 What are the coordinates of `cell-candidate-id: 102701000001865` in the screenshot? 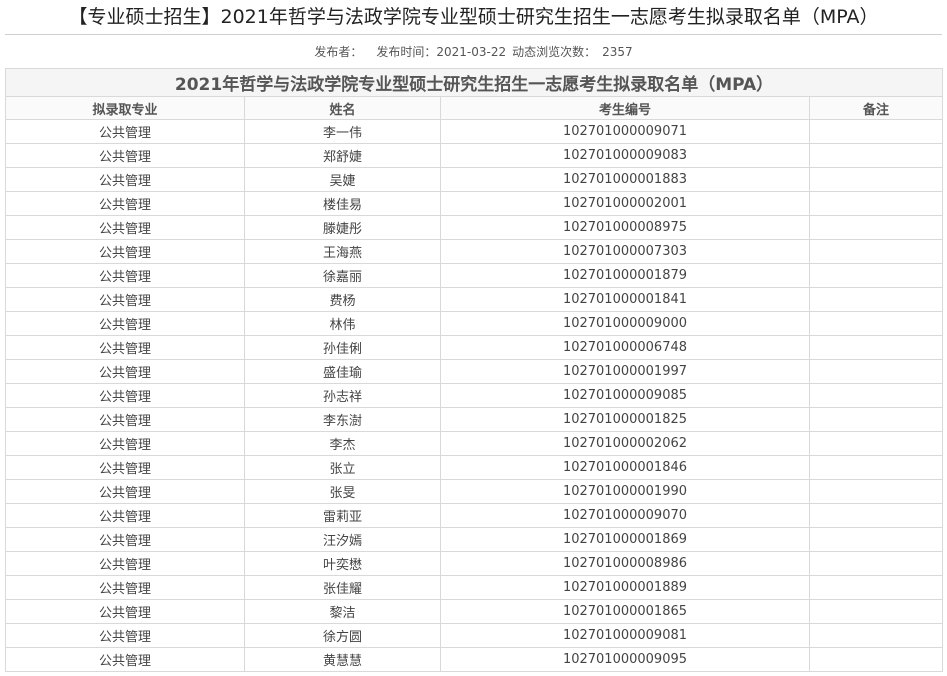 It's located at (625, 611).